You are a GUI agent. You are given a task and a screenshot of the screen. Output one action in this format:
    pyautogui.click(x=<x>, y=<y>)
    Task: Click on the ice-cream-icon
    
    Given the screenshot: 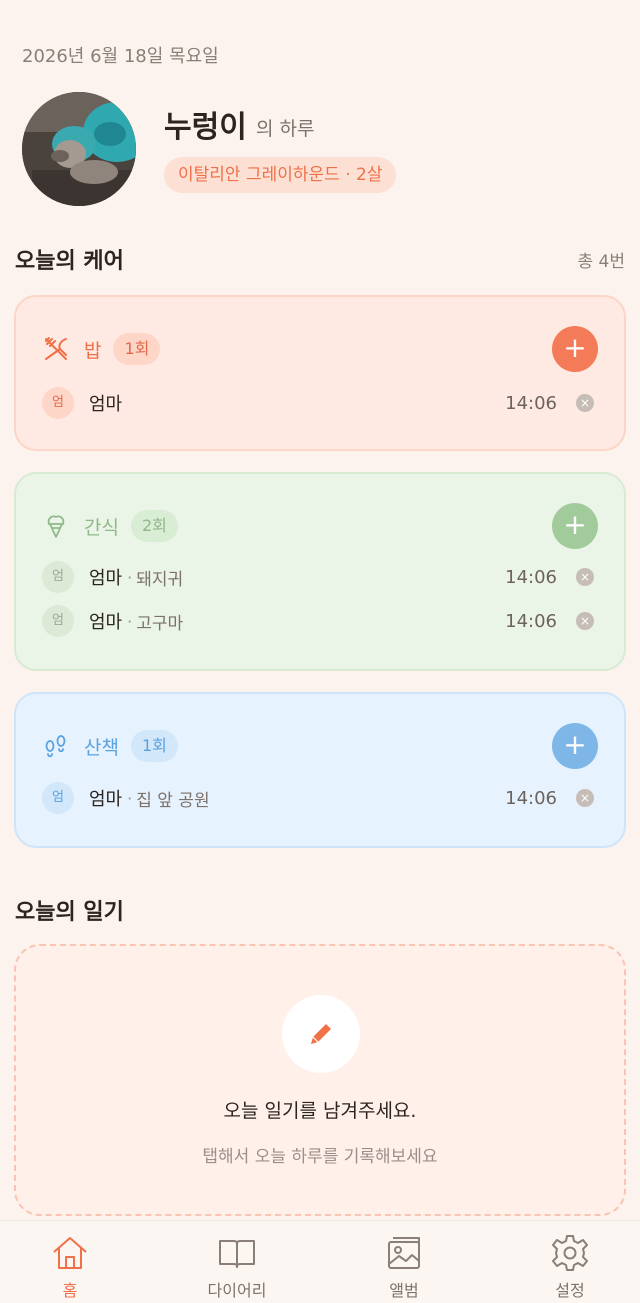 What is the action you would take?
    pyautogui.click(x=56, y=526)
    